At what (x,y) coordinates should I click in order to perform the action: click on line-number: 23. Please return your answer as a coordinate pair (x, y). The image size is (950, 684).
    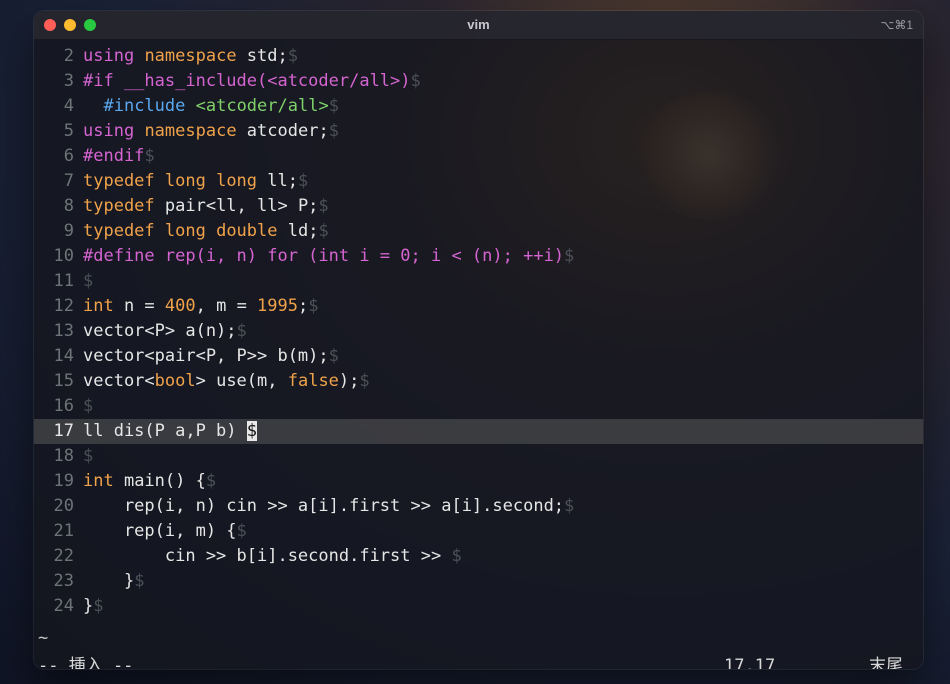
    Looking at the image, I should click on (63, 581).